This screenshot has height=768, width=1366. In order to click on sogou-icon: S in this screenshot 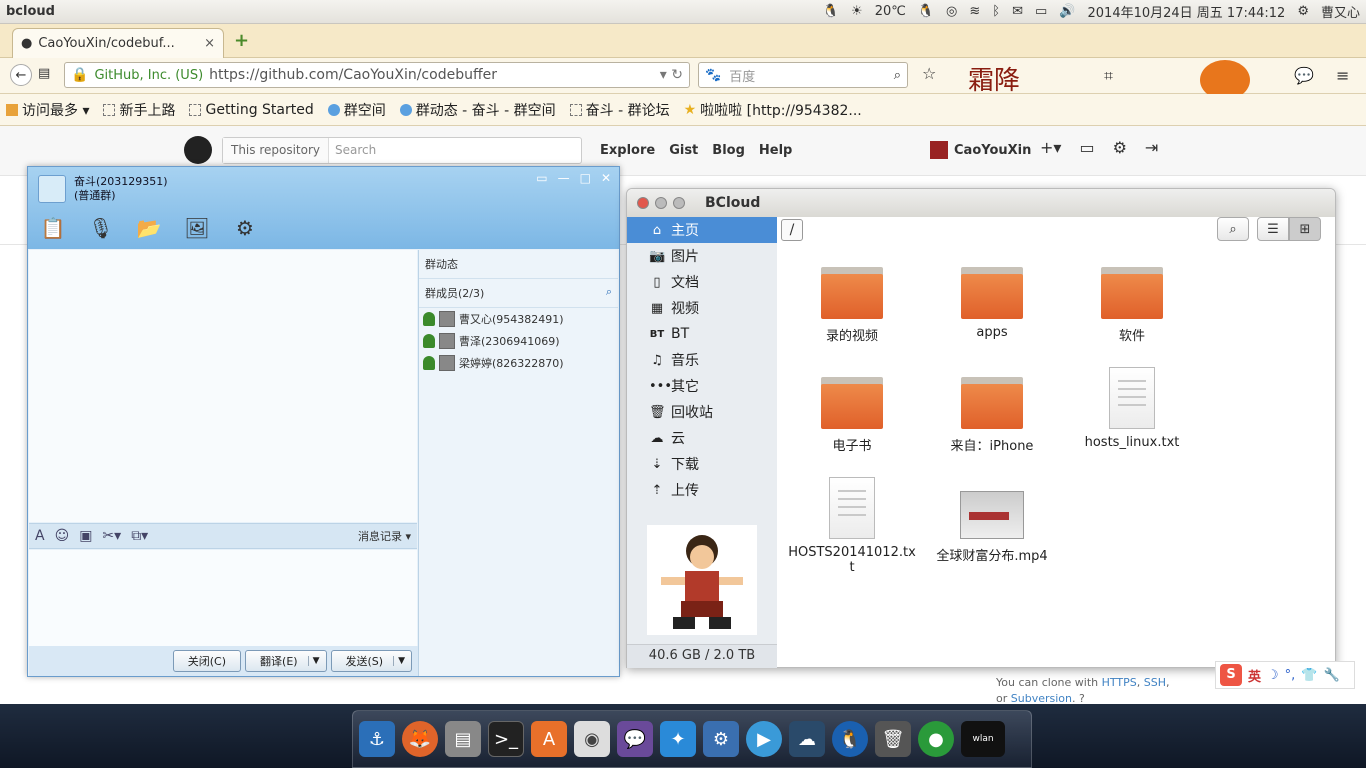, I will do `click(1231, 675)`.